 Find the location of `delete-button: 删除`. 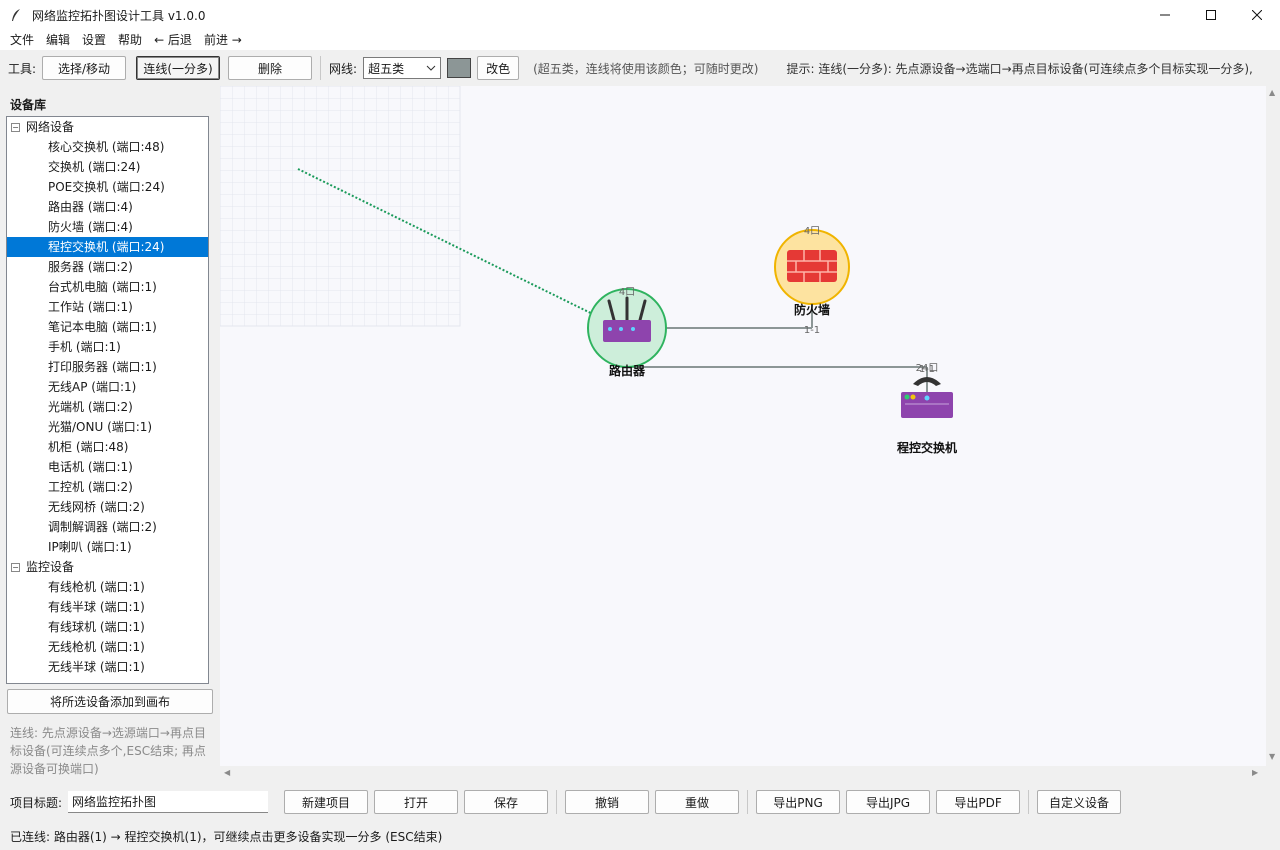

delete-button: 删除 is located at coordinates (270, 68).